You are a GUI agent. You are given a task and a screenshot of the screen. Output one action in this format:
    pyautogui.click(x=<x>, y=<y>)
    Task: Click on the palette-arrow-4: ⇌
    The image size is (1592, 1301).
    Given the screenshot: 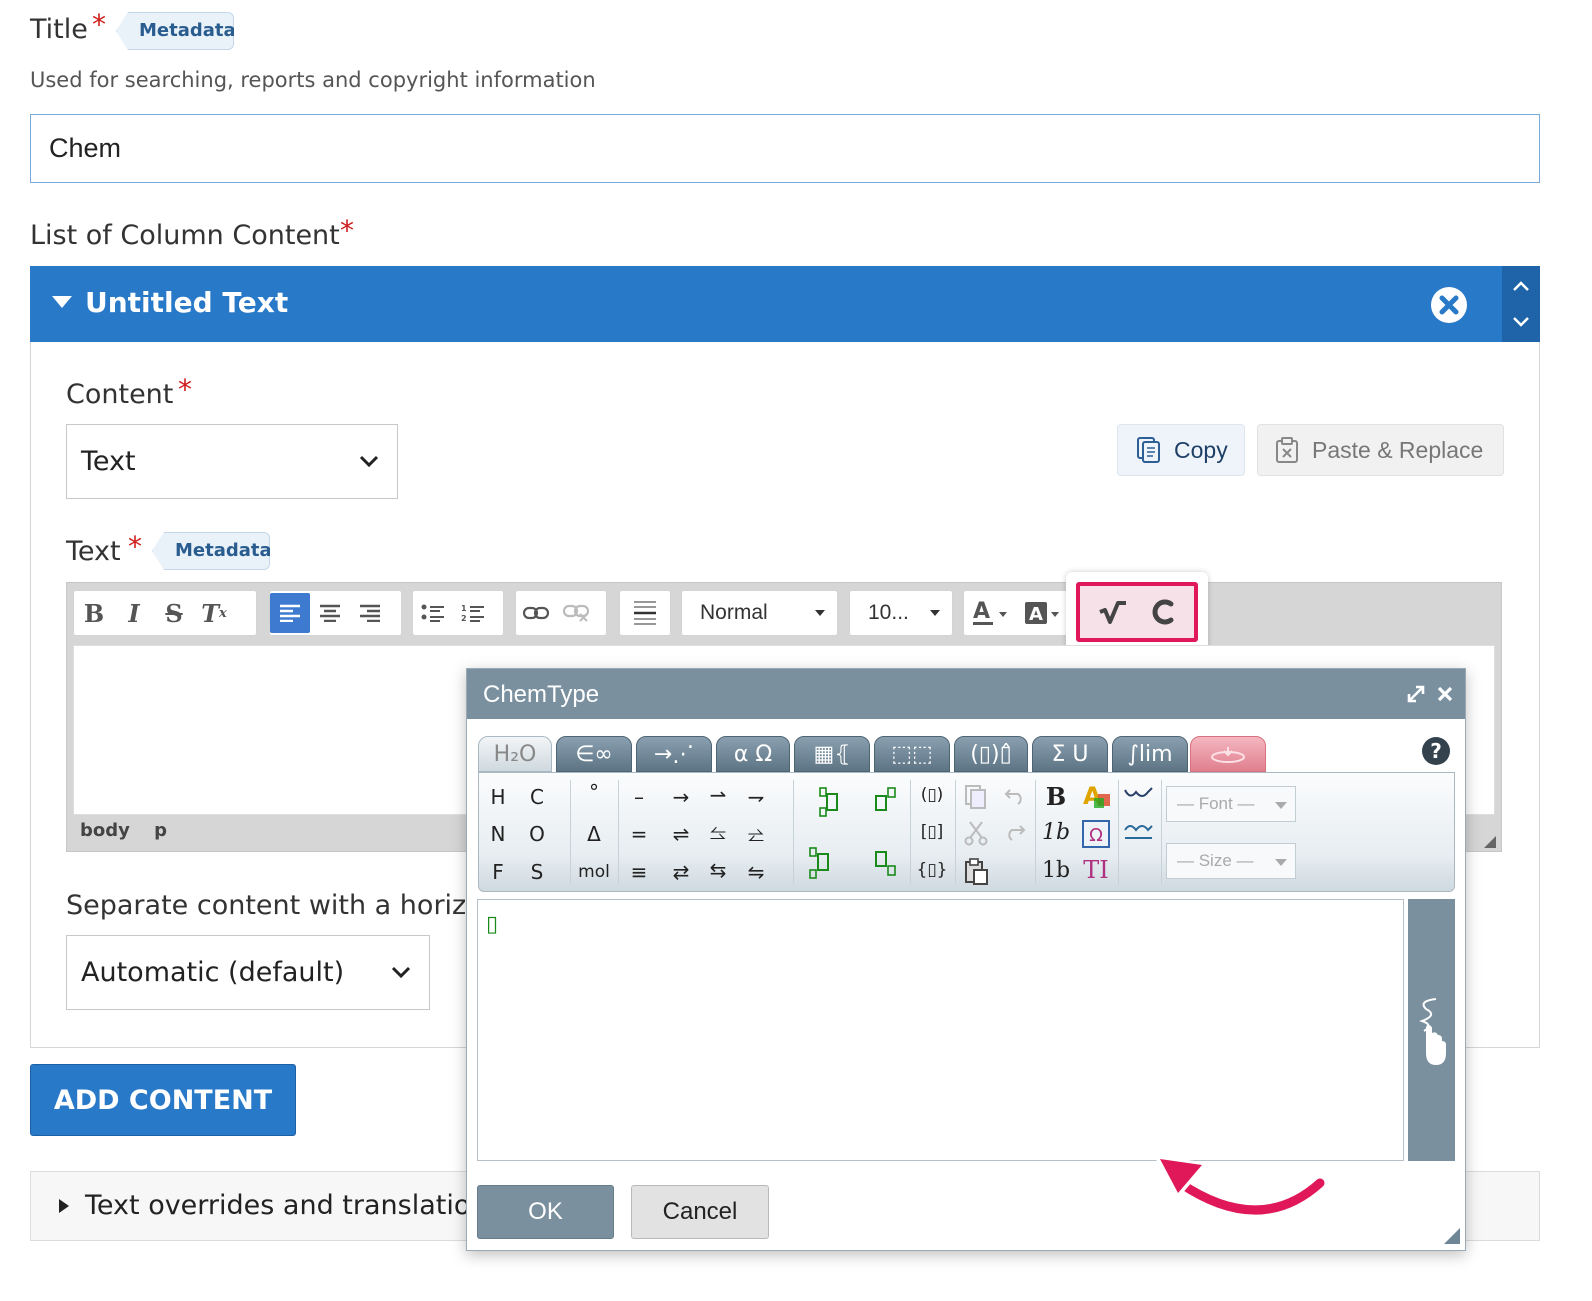 What is the action you would take?
    pyautogui.click(x=681, y=834)
    